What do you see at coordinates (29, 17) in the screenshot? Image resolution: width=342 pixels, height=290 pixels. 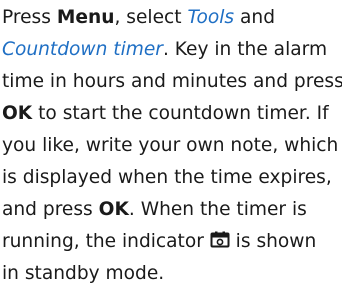 I see `text-segment: Press` at bounding box center [29, 17].